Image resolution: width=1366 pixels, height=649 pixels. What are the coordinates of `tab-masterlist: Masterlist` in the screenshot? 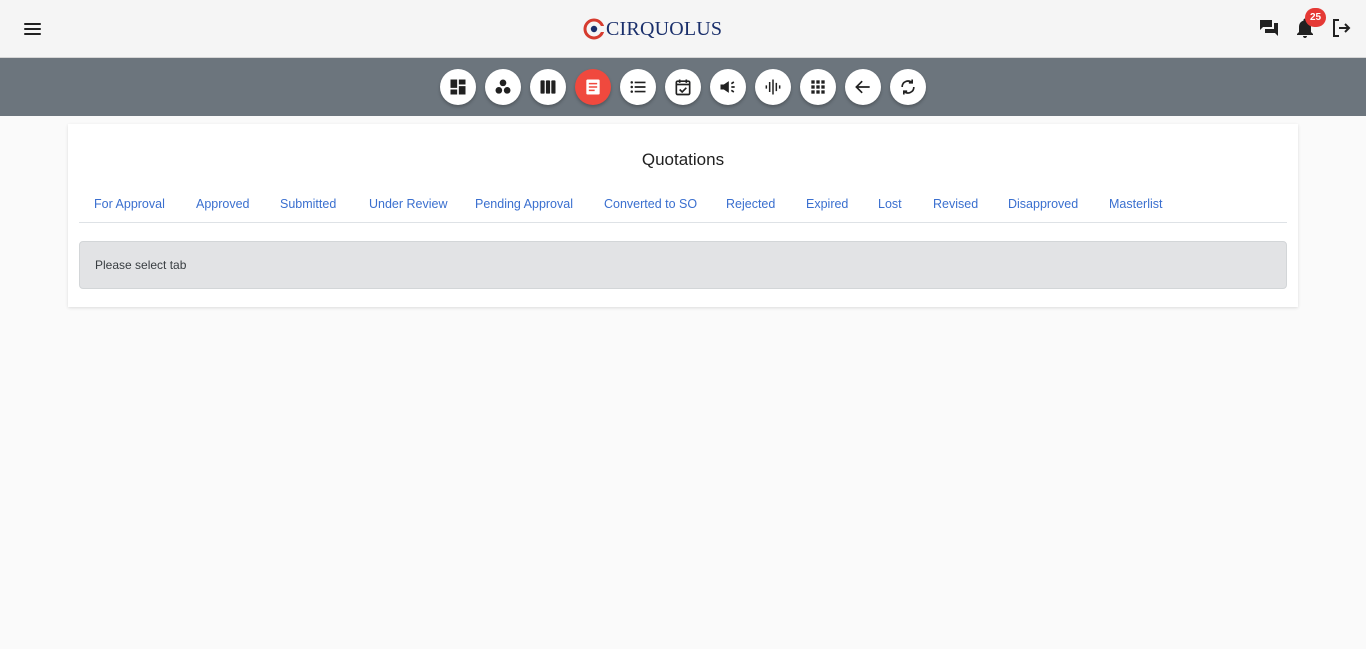 It's located at (1135, 204).